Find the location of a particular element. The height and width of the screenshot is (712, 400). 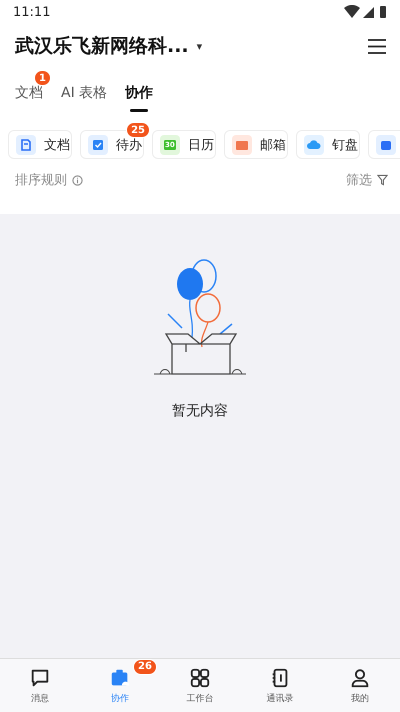

mail-icon is located at coordinates (242, 144).